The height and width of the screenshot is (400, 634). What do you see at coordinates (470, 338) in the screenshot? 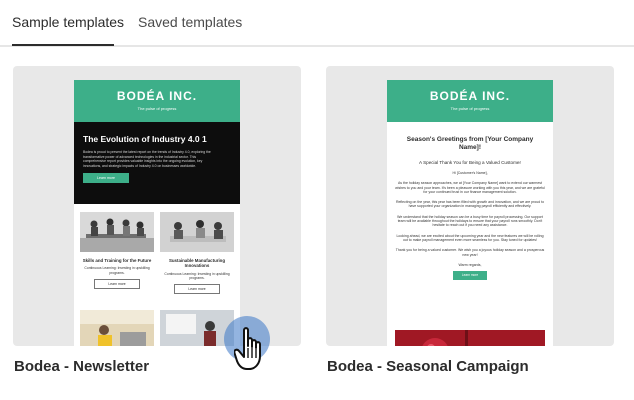
I see `holiday-ornament-image` at bounding box center [470, 338].